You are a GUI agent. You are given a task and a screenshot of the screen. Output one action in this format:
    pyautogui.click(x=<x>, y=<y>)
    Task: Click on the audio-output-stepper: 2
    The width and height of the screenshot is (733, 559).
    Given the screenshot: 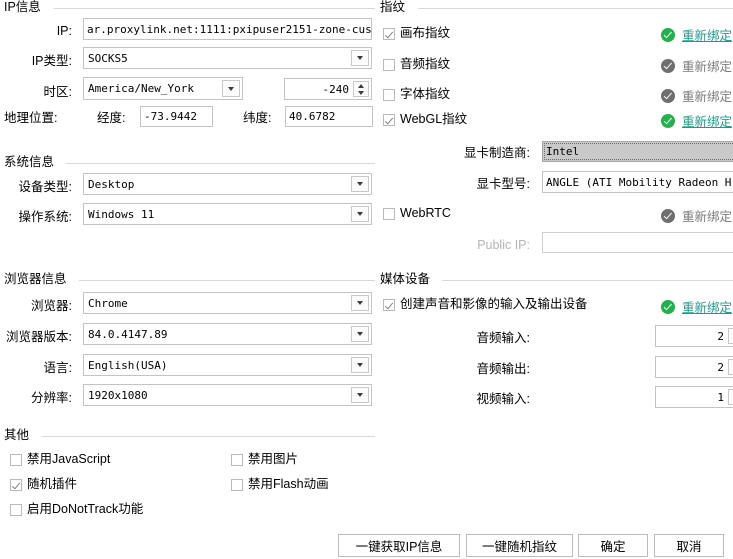 What is the action you would take?
    pyautogui.click(x=694, y=367)
    